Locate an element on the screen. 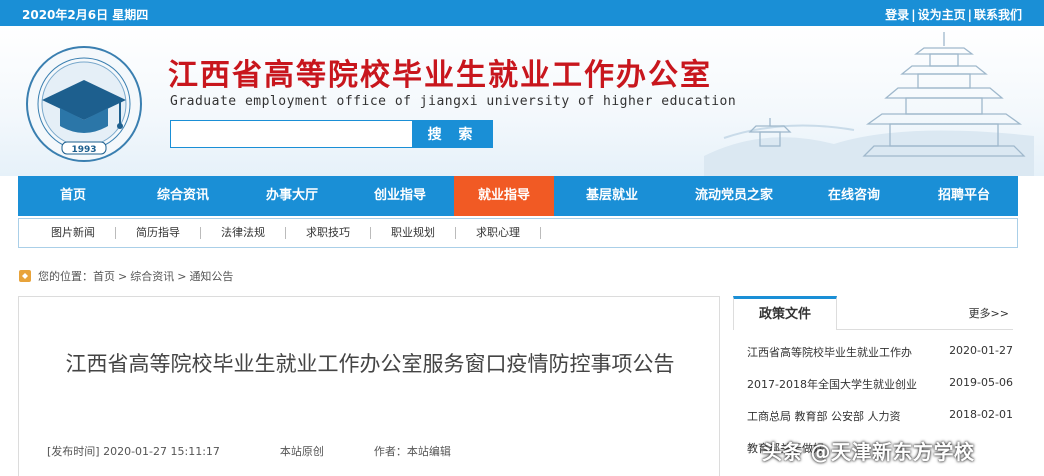  nav-party-members: 流动党员之家 is located at coordinates (734, 196).